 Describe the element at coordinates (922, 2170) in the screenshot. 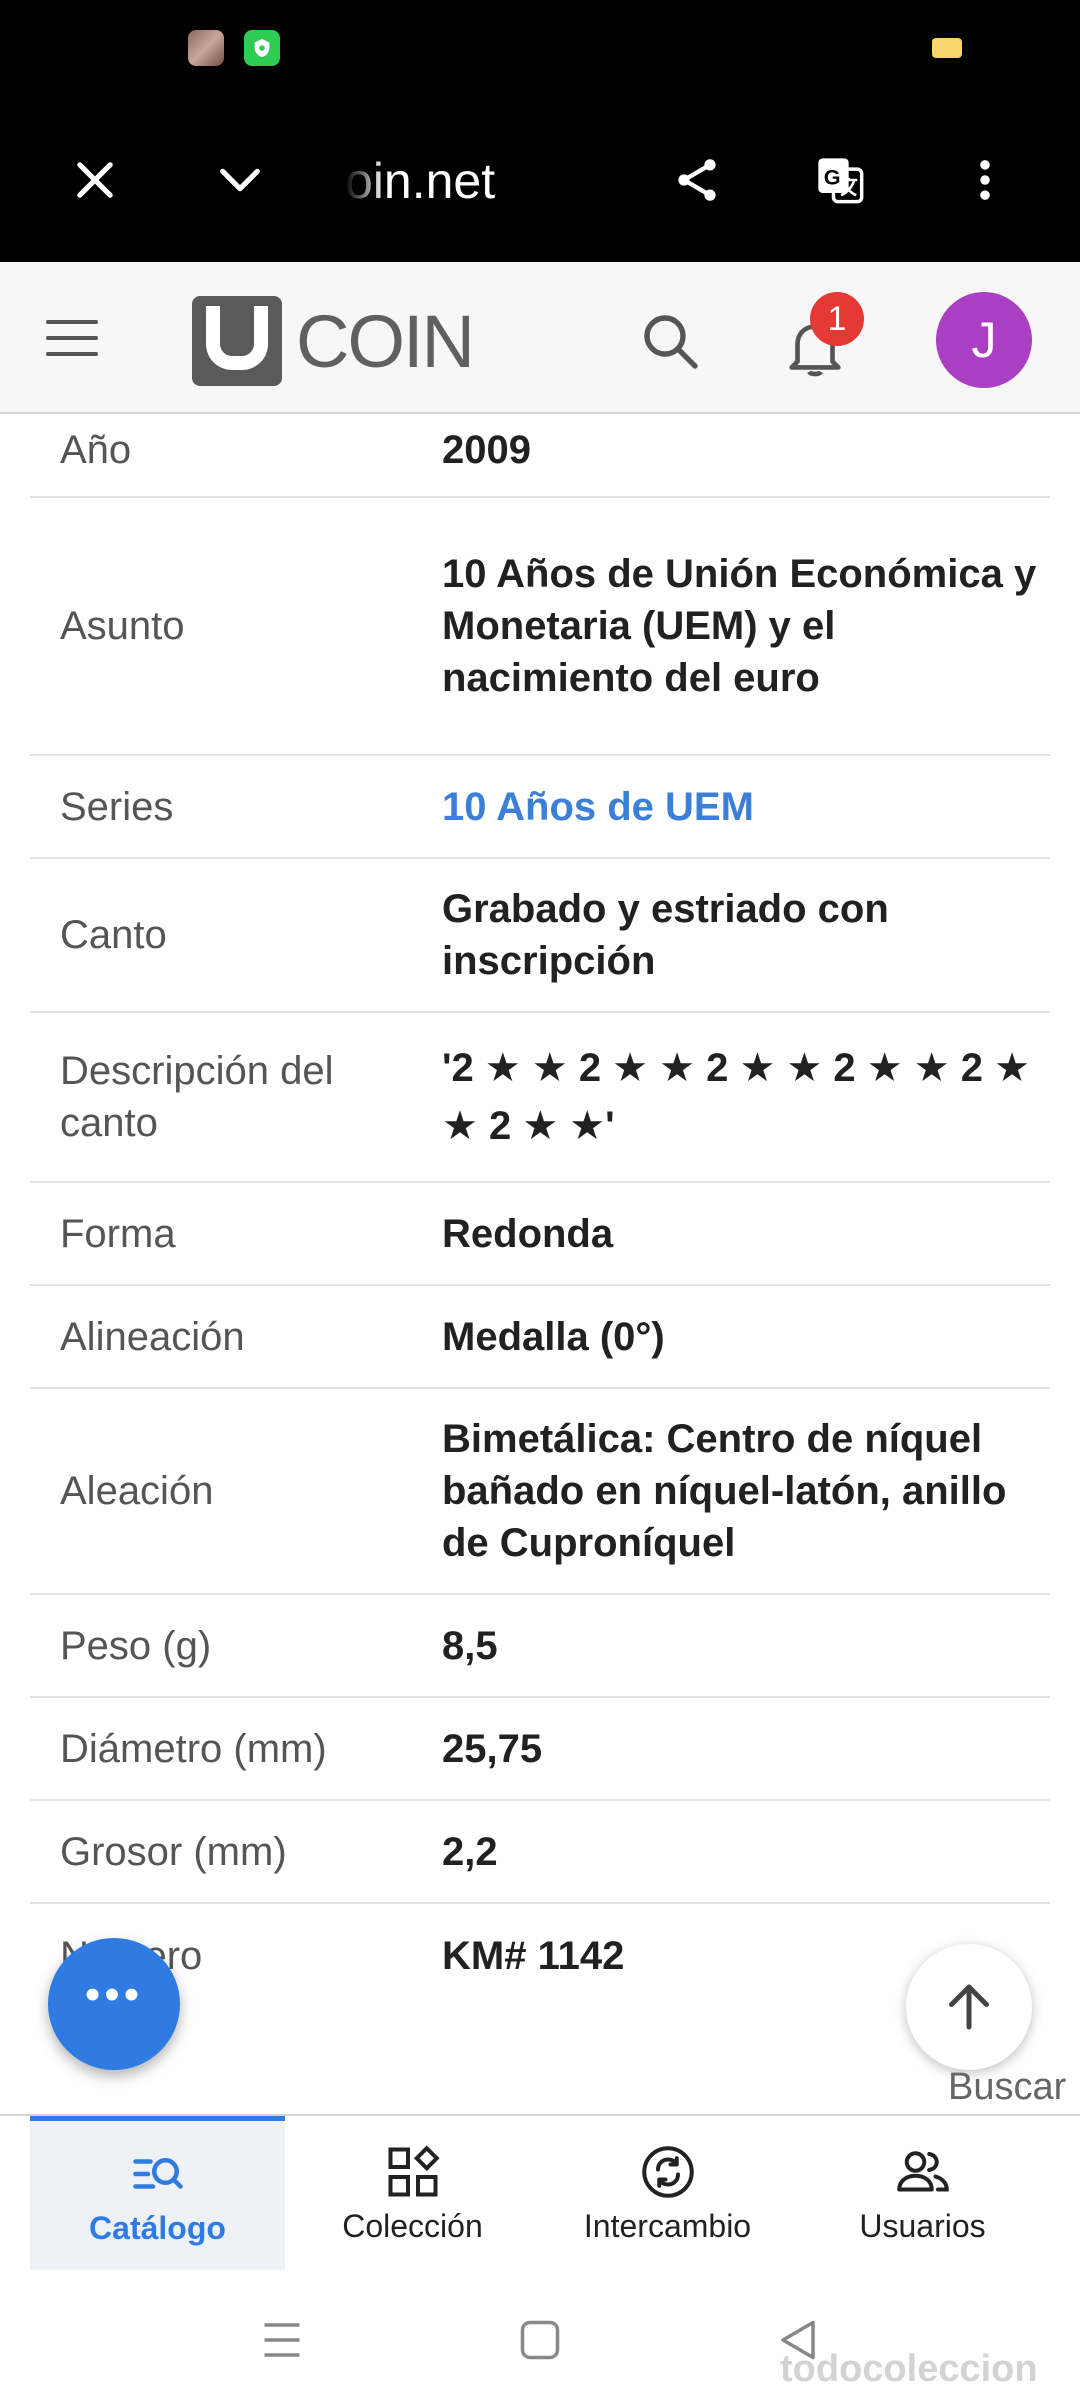

I see `users-icon` at that location.